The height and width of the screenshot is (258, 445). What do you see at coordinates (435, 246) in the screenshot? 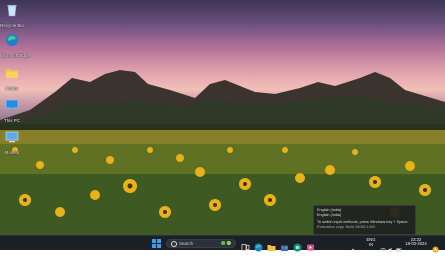
I see `notification-icon` at bounding box center [435, 246].